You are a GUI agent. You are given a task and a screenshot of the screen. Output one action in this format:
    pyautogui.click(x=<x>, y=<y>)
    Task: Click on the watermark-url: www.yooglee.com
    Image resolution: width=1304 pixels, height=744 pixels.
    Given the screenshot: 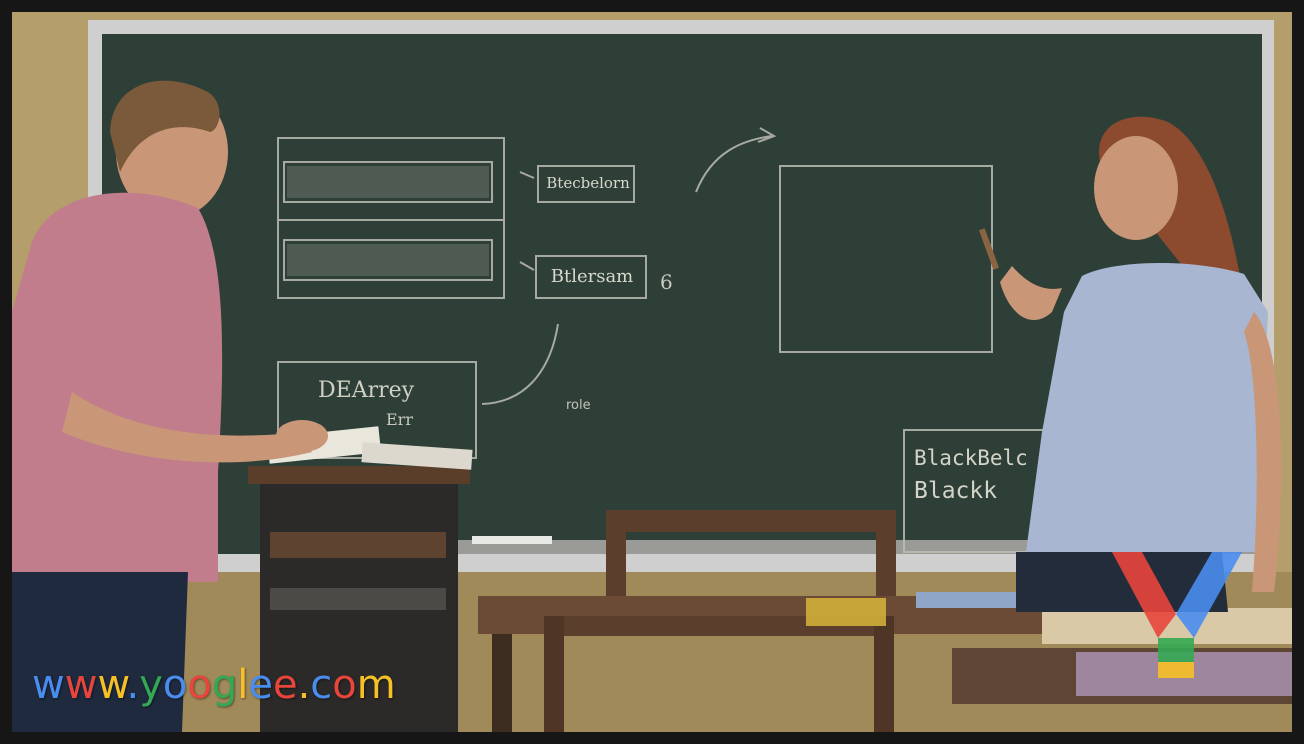 What is the action you would take?
    pyautogui.click(x=214, y=685)
    